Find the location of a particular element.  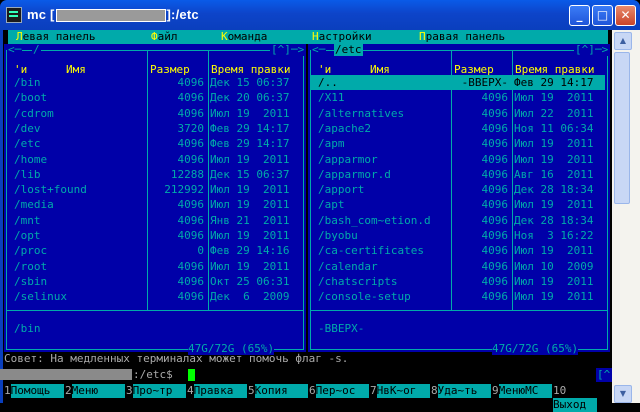

fkey-number: 1 is located at coordinates (7, 390).